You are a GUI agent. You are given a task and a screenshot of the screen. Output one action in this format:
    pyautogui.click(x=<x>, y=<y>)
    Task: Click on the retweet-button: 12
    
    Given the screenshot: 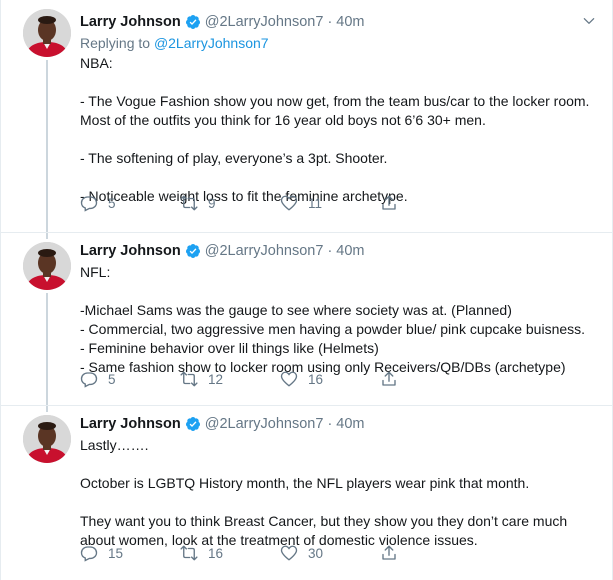 What is the action you would take?
    pyautogui.click(x=230, y=379)
    